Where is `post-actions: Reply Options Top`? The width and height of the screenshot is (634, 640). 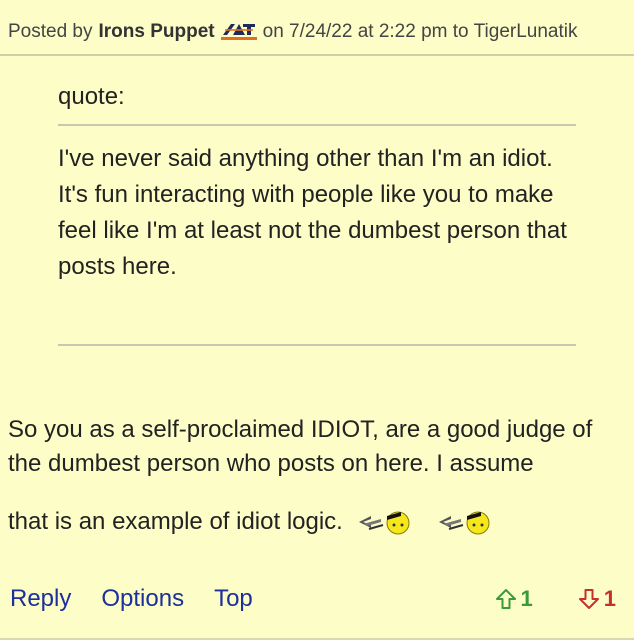
post-actions: Reply Options Top is located at coordinates (146, 599).